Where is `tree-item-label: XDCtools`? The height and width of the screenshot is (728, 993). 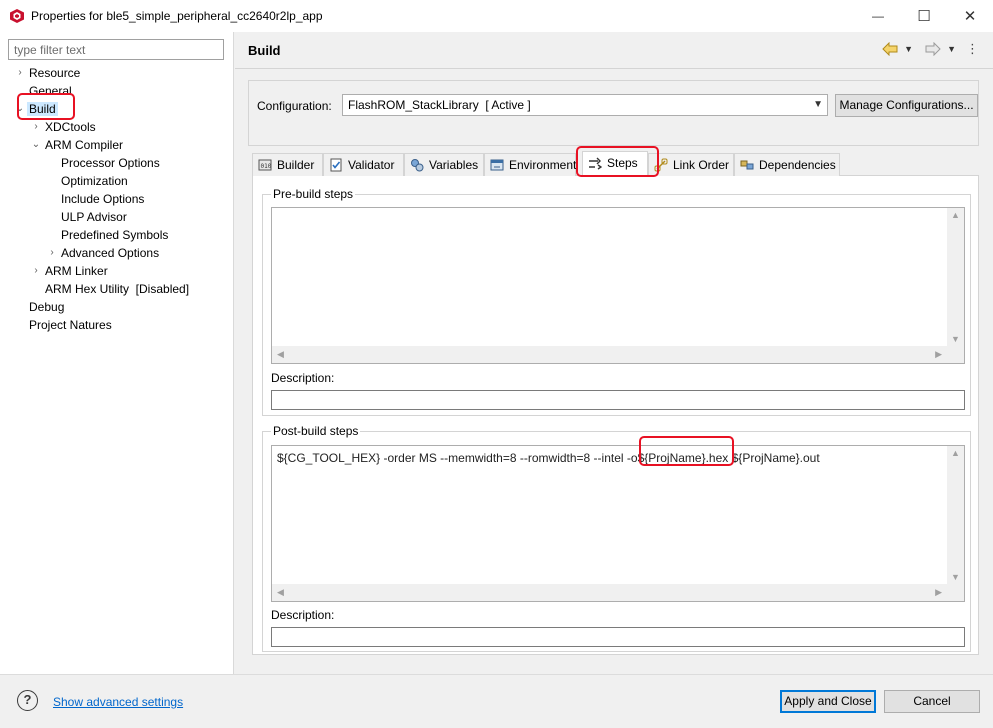 tree-item-label: XDCtools is located at coordinates (70, 127).